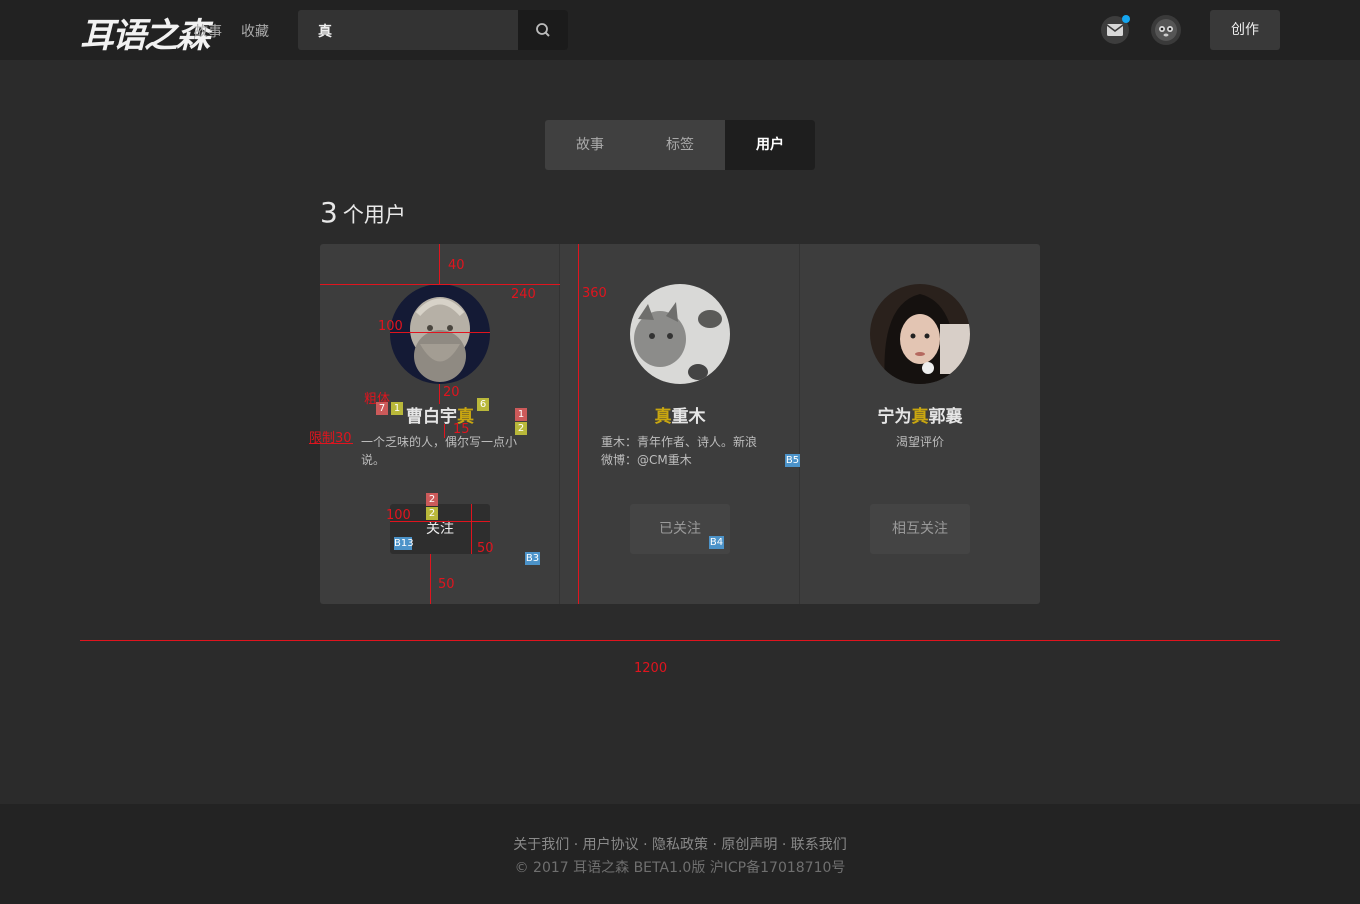 This screenshot has height=904, width=1360. What do you see at coordinates (646, 460) in the screenshot?
I see `bio-line: 微博：@CM重木` at bounding box center [646, 460].